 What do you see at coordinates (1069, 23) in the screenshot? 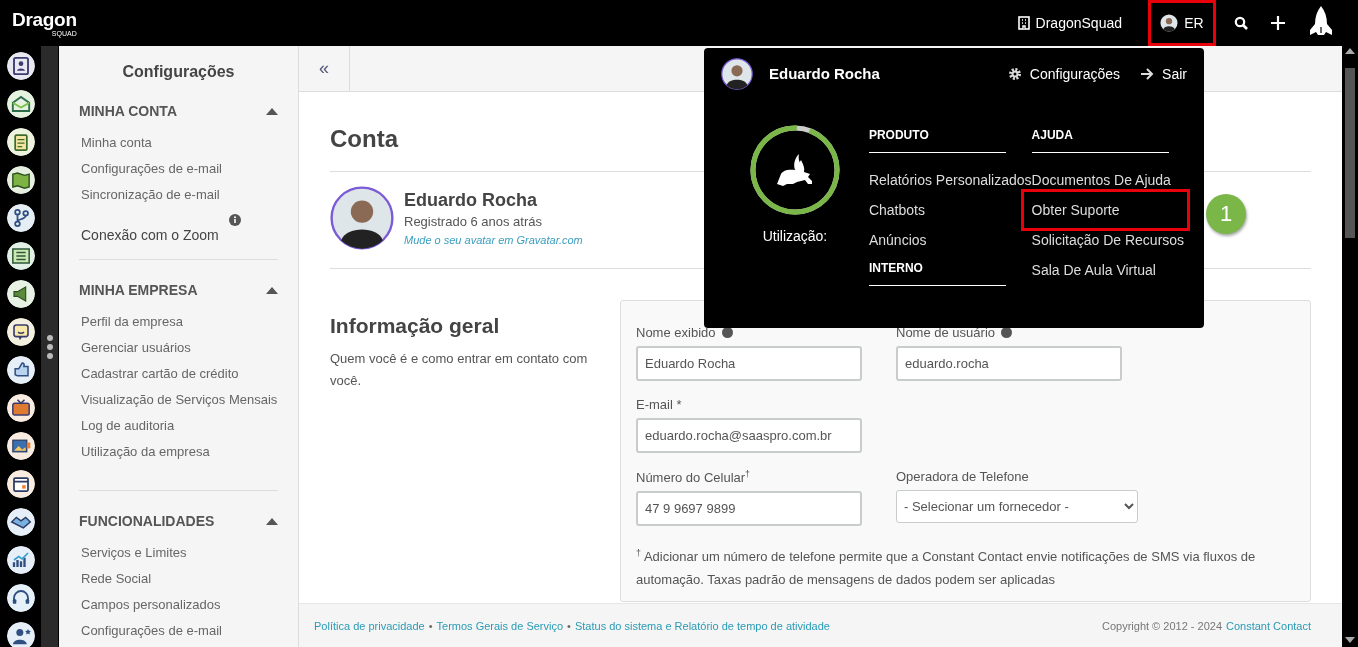
I see `account-button: DragonSquad` at bounding box center [1069, 23].